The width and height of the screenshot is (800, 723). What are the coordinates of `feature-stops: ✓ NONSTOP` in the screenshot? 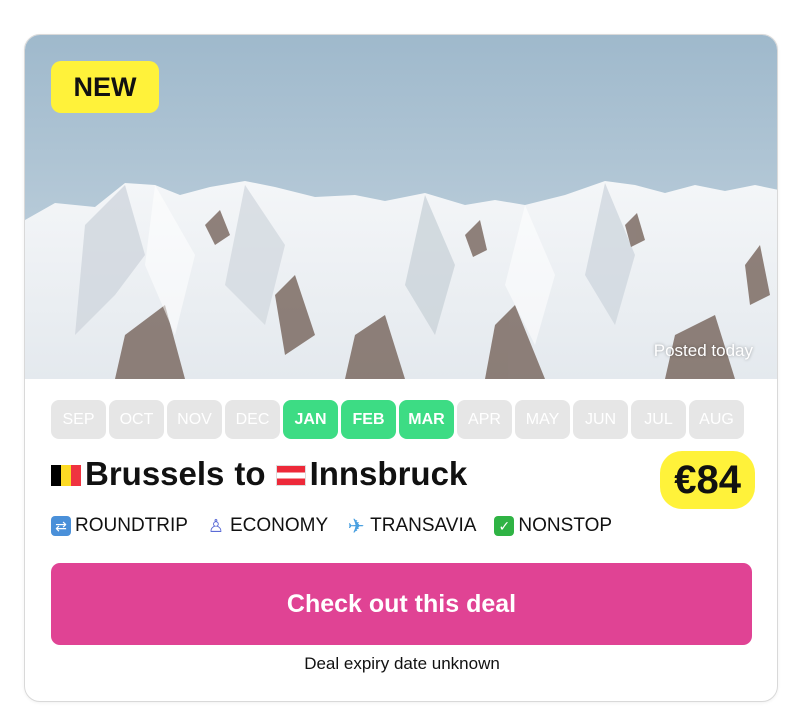 It's located at (553, 526).